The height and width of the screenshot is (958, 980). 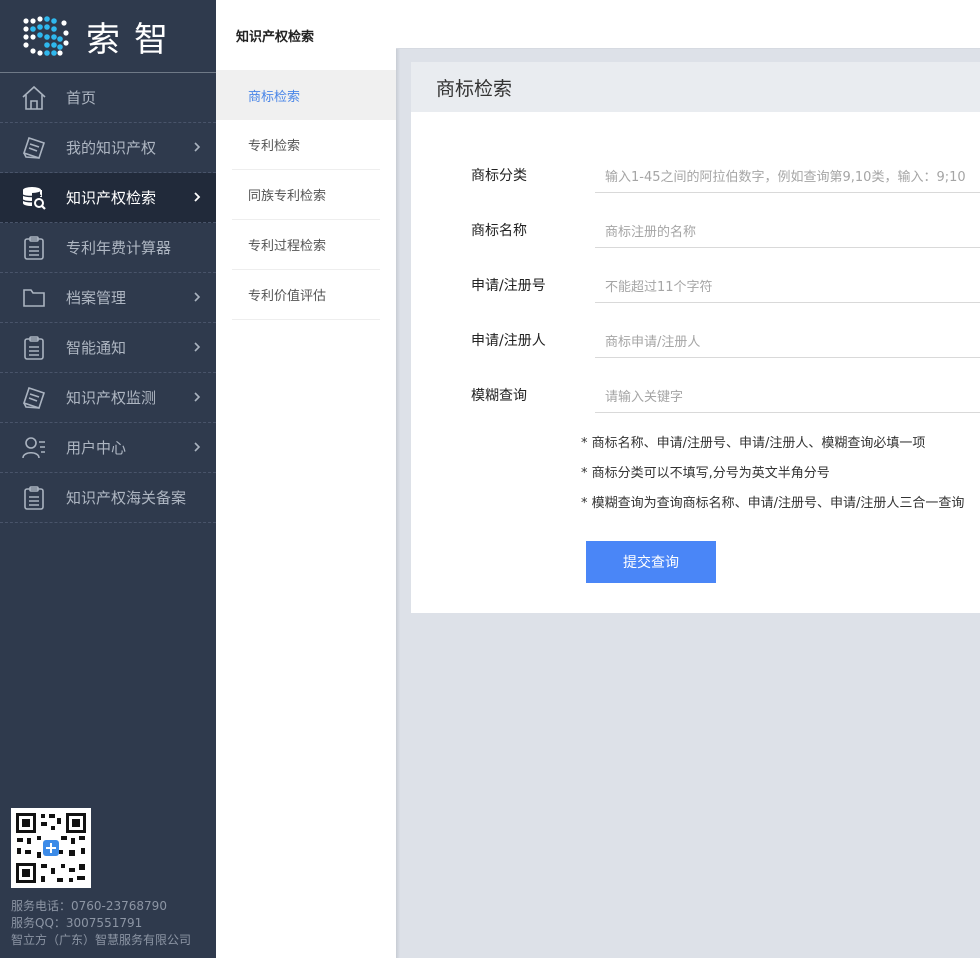 What do you see at coordinates (787, 287) in the screenshot?
I see `reg-number-input` at bounding box center [787, 287].